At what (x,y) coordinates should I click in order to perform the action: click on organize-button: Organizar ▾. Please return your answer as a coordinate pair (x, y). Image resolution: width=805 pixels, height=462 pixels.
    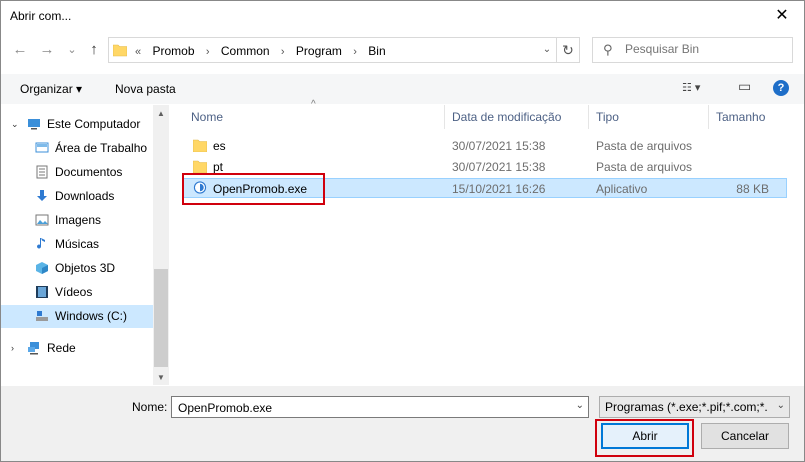
    Looking at the image, I should click on (51, 89).